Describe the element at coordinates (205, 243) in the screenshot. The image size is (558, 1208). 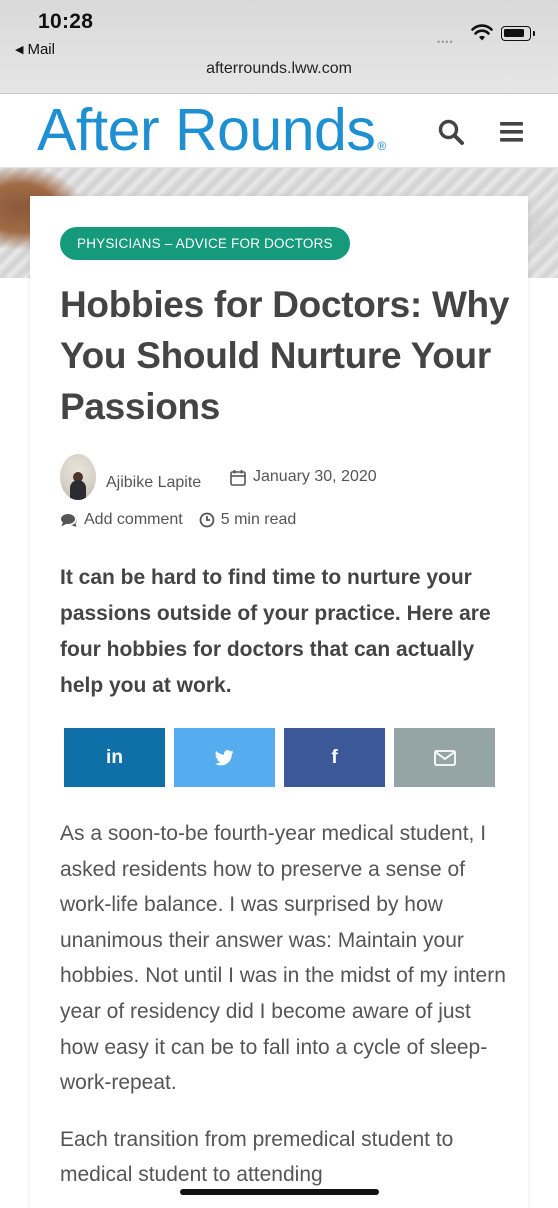
I see `category-tag: PHYSICIANS – ADVICE FOR DOCTORS` at that location.